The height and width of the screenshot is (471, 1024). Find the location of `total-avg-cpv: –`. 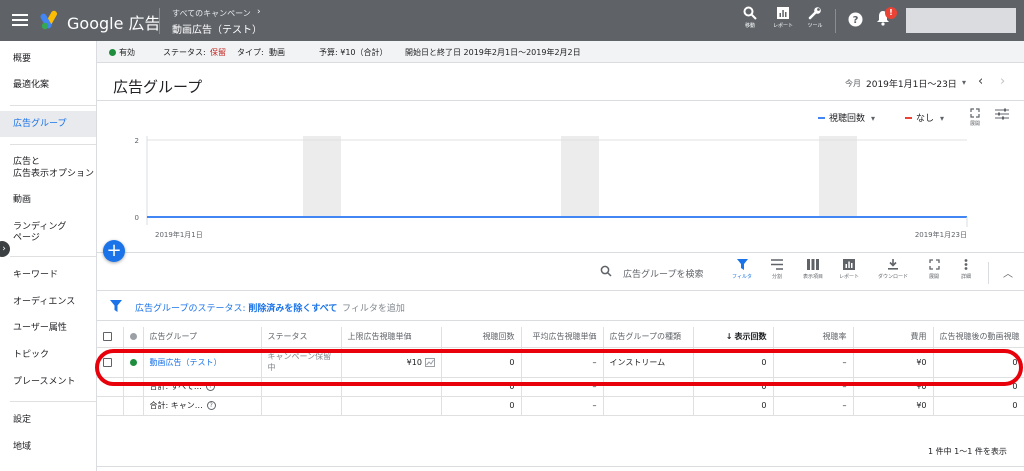

total-avg-cpv: – is located at coordinates (562, 387).